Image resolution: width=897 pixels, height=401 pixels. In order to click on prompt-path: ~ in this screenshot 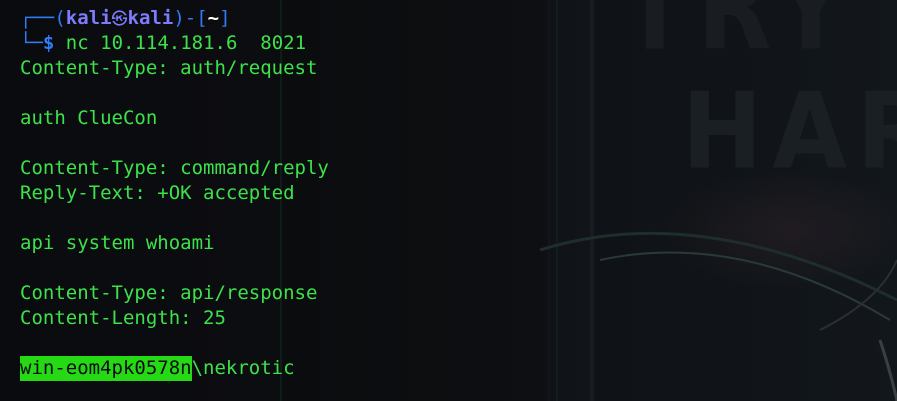, I will do `click(213, 18)`.